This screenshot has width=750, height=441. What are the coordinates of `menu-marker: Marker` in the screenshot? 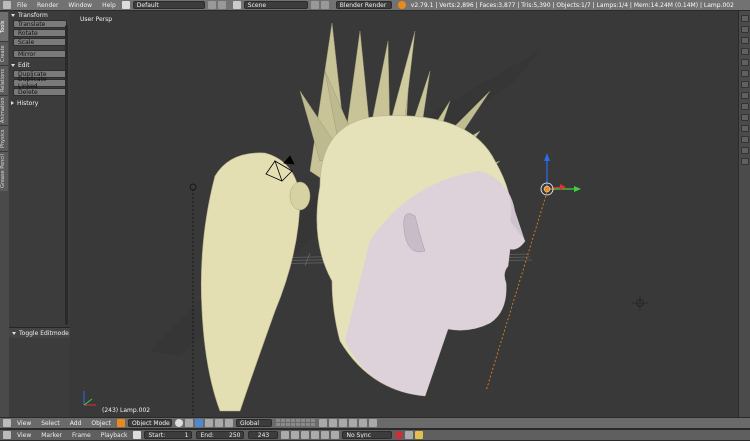 It's located at (51, 435).